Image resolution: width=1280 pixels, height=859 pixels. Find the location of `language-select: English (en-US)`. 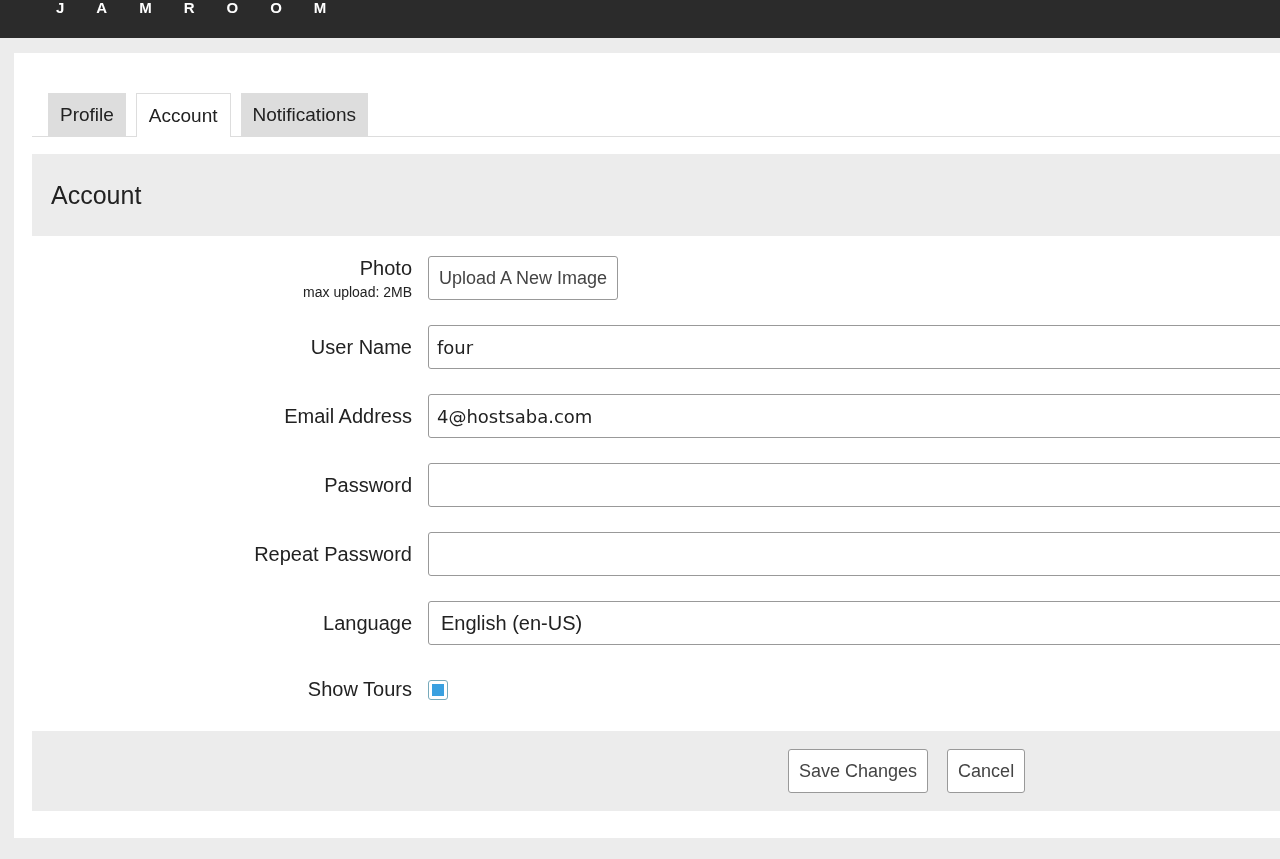

language-select: English (en-US) is located at coordinates (854, 623).